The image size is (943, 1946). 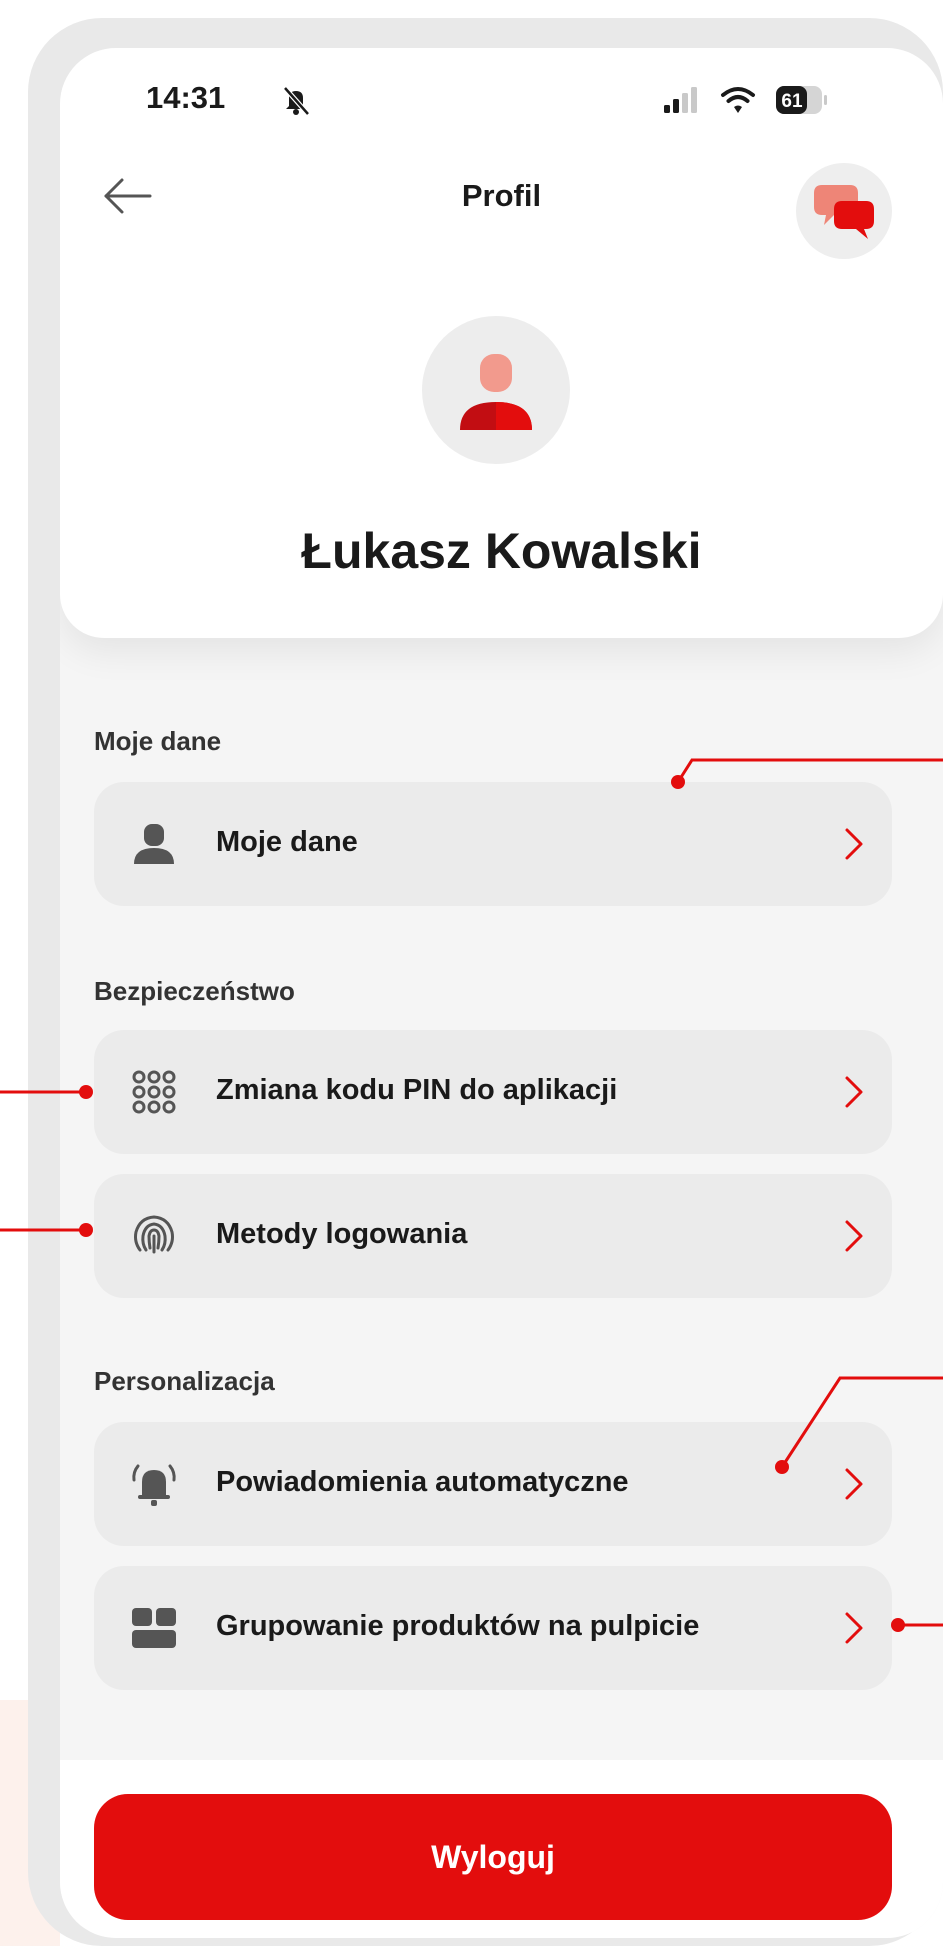 What do you see at coordinates (861, 1422) in the screenshot?
I see `callout-notifications` at bounding box center [861, 1422].